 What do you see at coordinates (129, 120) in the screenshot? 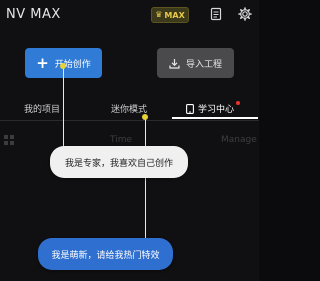
I see `tab-divider` at bounding box center [129, 120].